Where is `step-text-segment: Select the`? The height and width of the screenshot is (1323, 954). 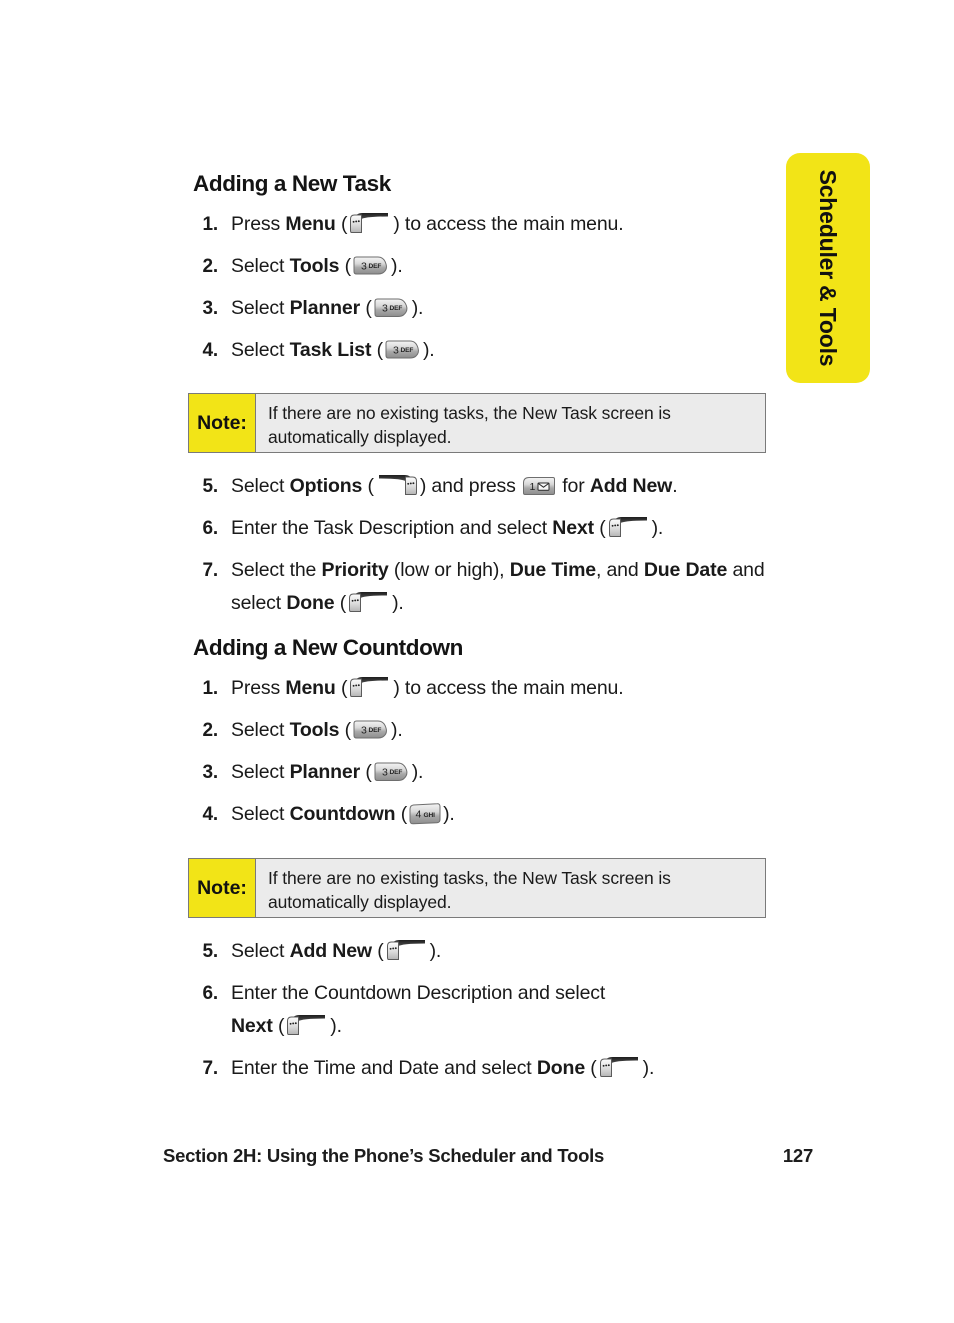 step-text-segment: Select the is located at coordinates (276, 570).